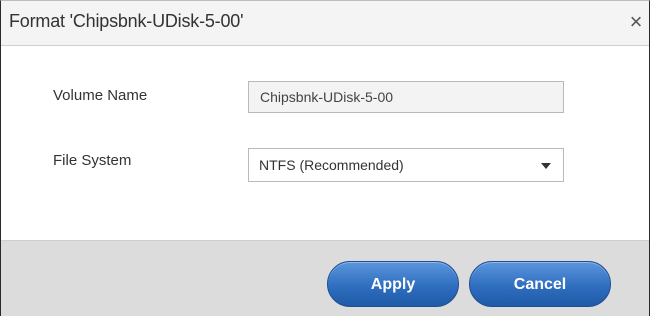 The height and width of the screenshot is (316, 650). Describe the element at coordinates (406, 165) in the screenshot. I see `file-system-select: NTFS (Recommended)` at that location.